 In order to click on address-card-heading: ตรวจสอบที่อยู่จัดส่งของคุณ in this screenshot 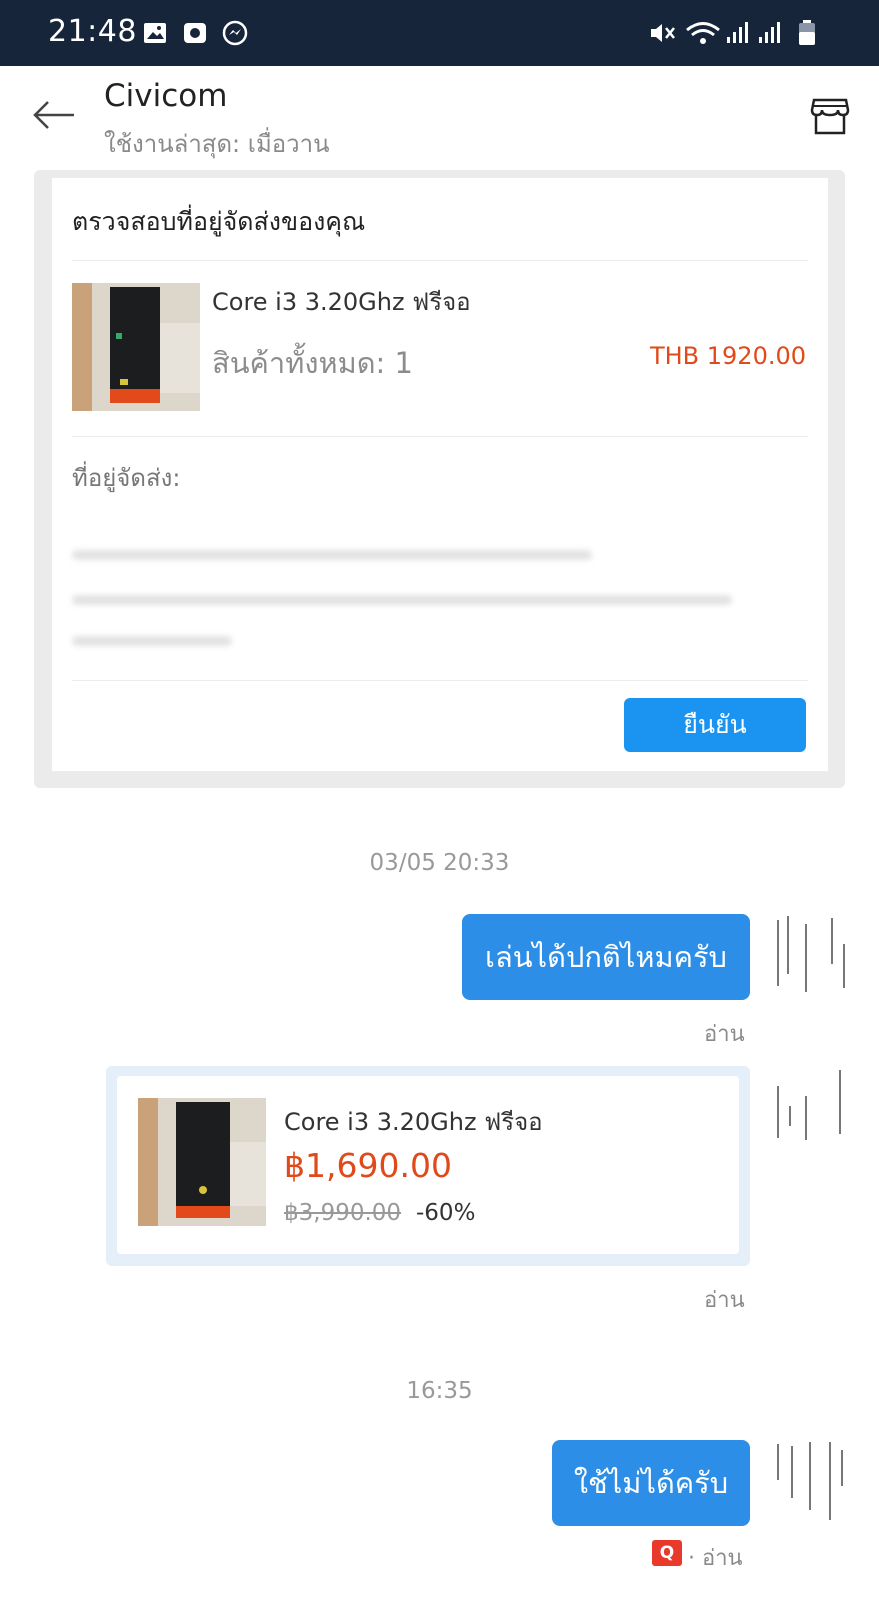, I will do `click(219, 221)`.